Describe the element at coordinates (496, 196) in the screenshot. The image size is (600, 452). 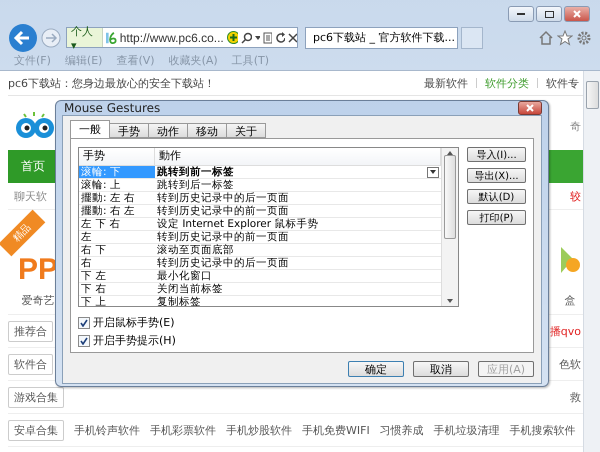
I see `side-button: 默认(D)` at that location.